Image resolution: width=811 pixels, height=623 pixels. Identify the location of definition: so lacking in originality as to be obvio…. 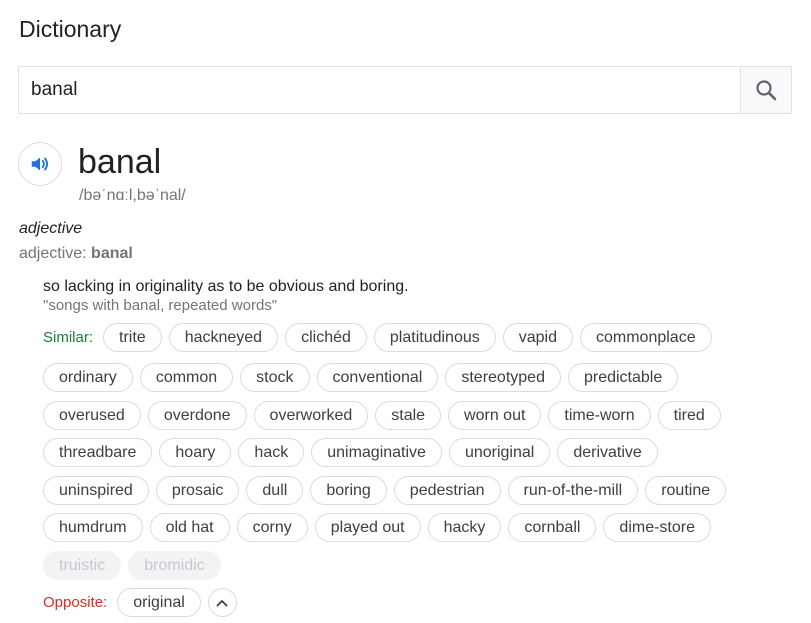
(226, 286).